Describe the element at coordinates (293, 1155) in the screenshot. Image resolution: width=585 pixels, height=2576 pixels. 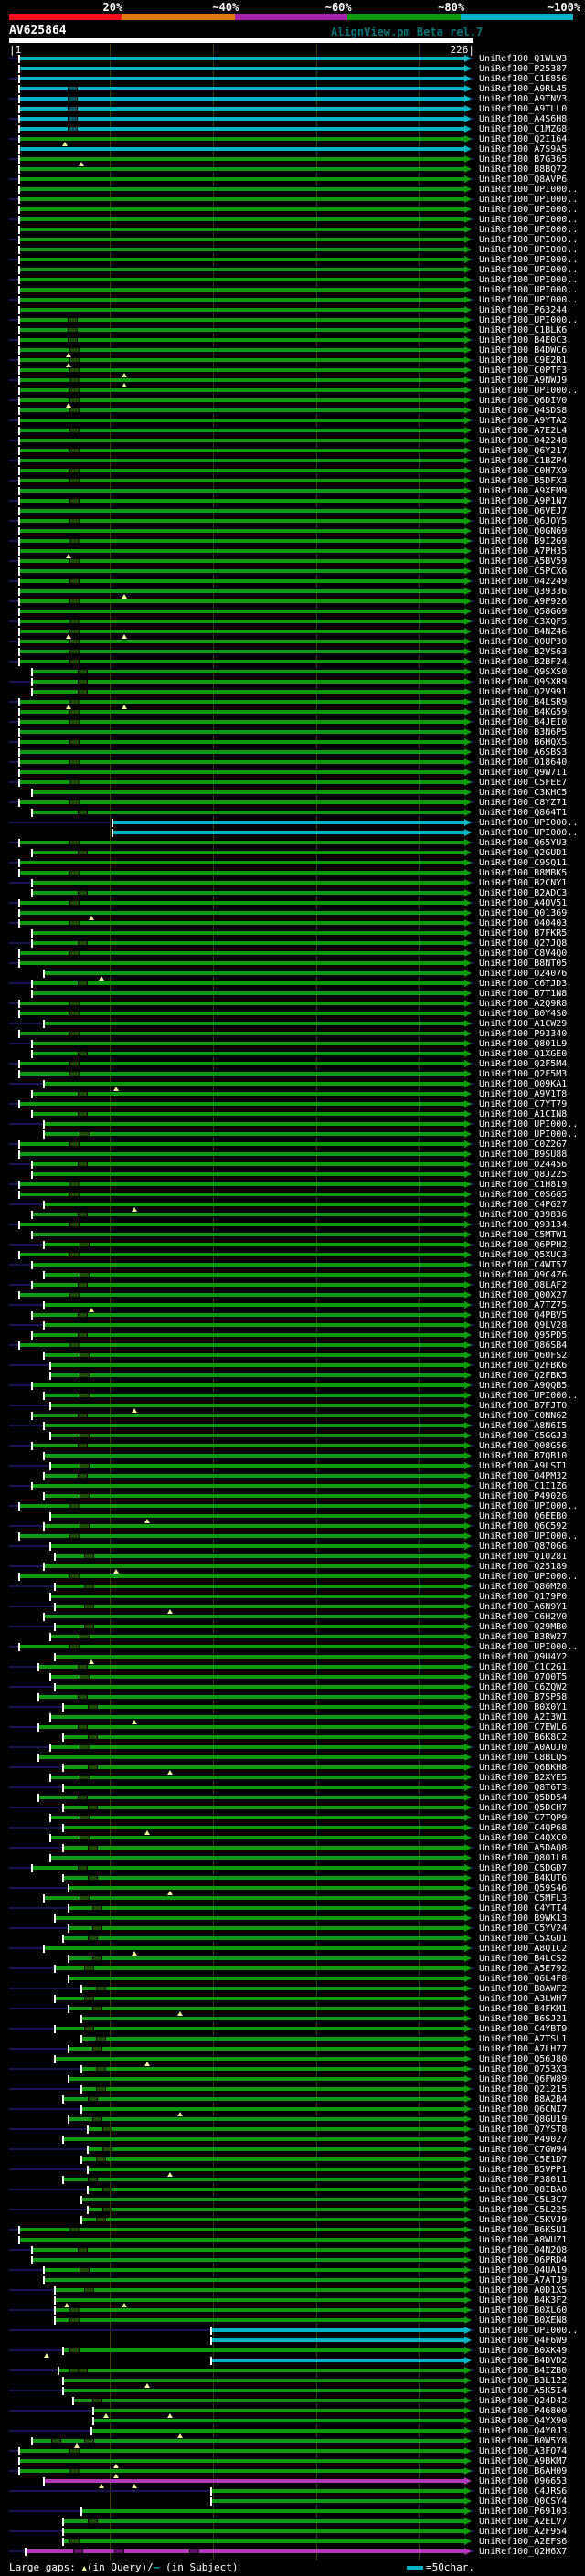
I see `hit-row: UniRef100_B9SU88` at that location.